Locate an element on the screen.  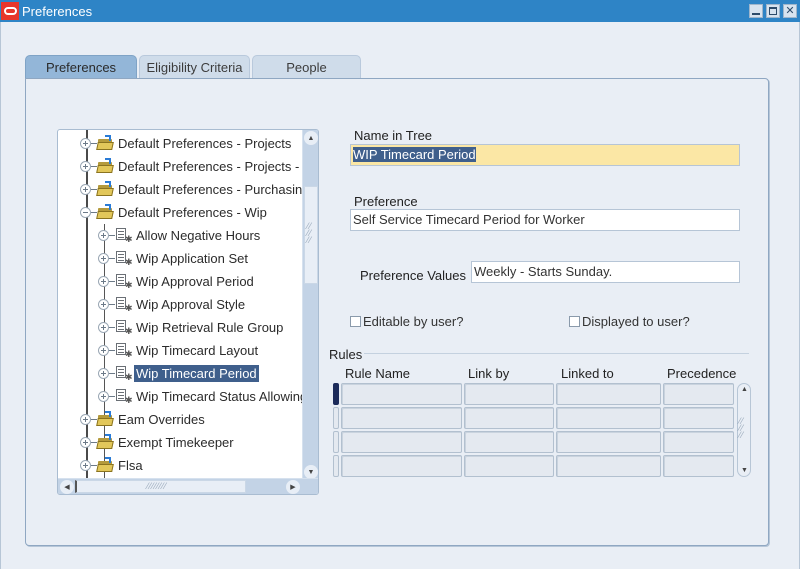
tree-leaf-node: ✱ Wip Retrieval Rule Group is located at coordinates (191, 327).